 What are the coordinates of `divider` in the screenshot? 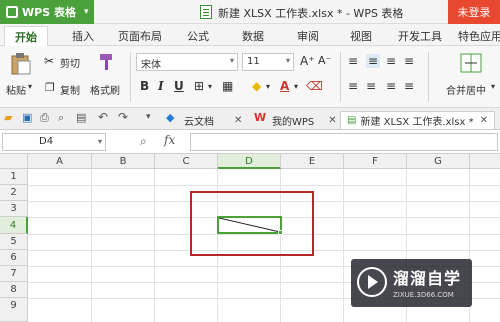 It's located at (130, 77).